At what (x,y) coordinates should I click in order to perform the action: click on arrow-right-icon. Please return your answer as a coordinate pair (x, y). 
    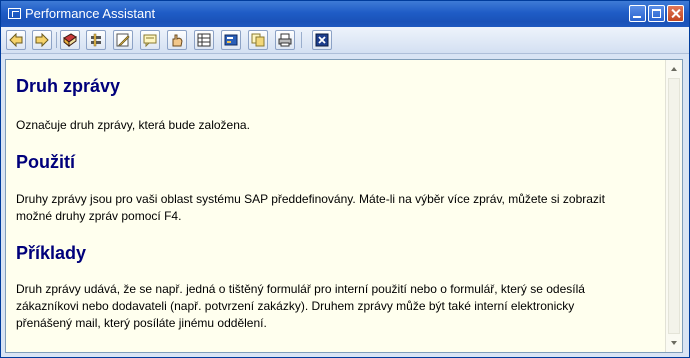
    Looking at the image, I should click on (42, 40).